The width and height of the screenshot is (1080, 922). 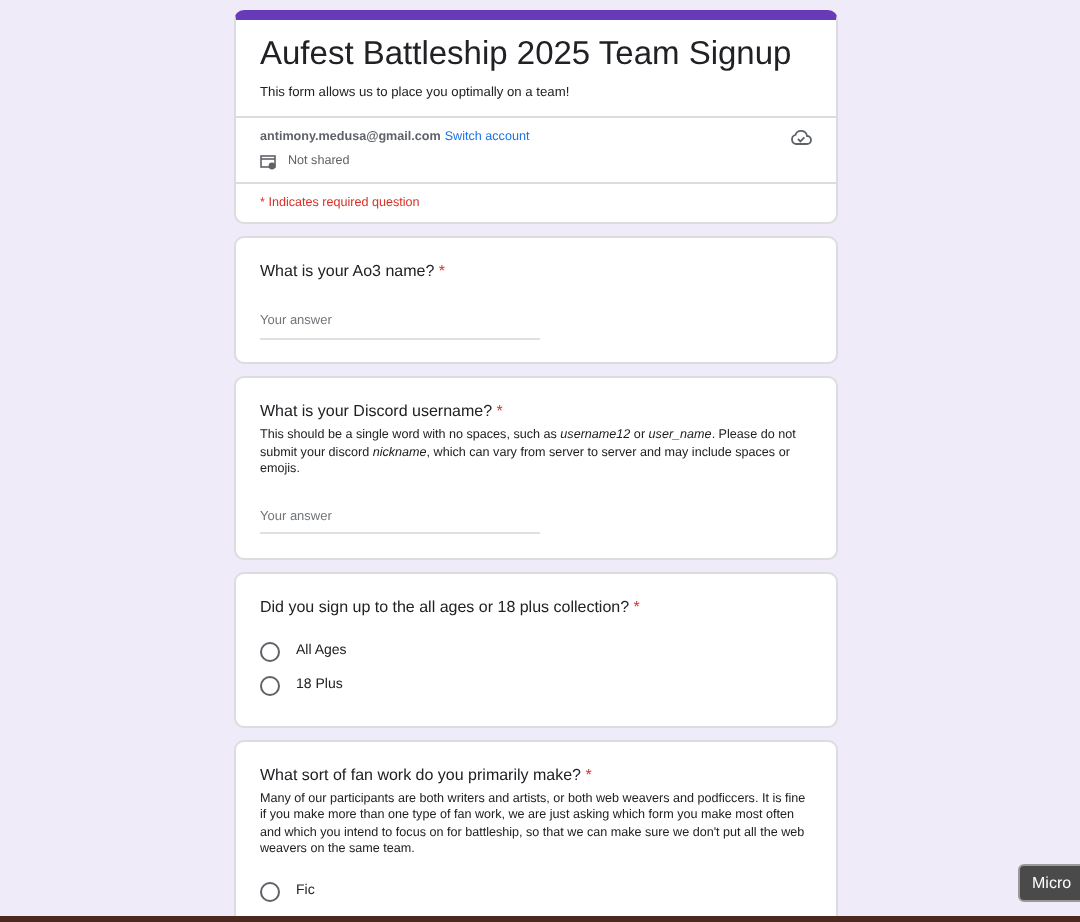 What do you see at coordinates (451, 607) in the screenshot?
I see `question-title: Did you sign up to the all ages or 18 plus collection? *` at bounding box center [451, 607].